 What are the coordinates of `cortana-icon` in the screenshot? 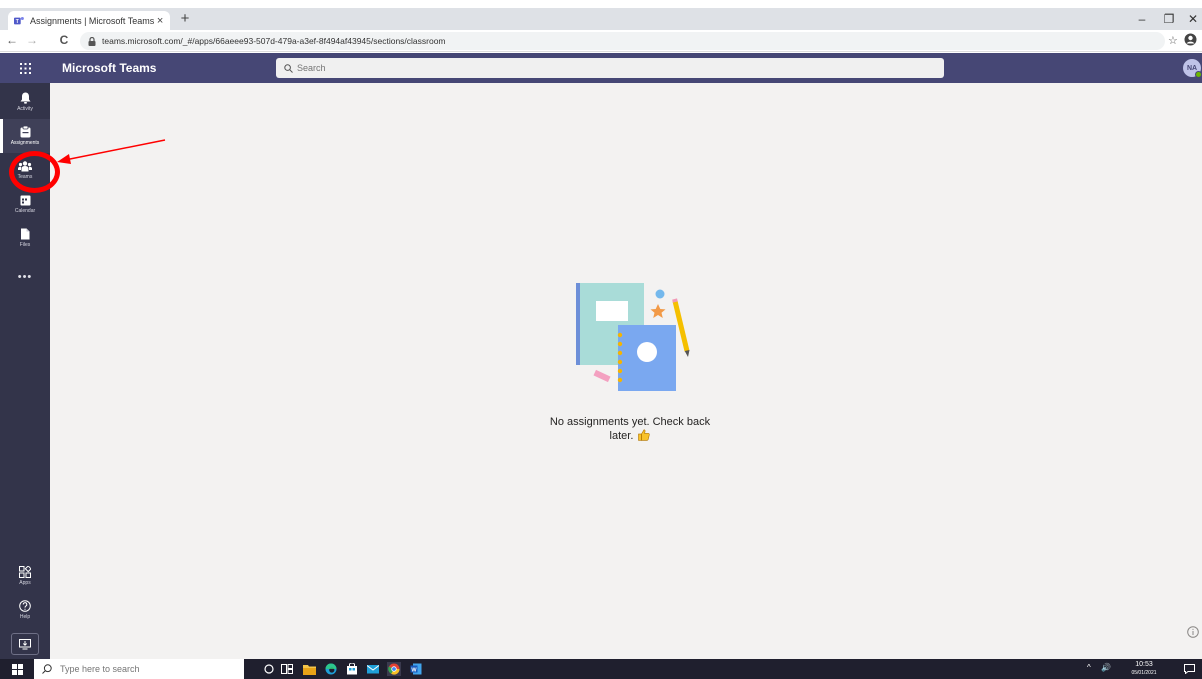 It's located at (269, 669).